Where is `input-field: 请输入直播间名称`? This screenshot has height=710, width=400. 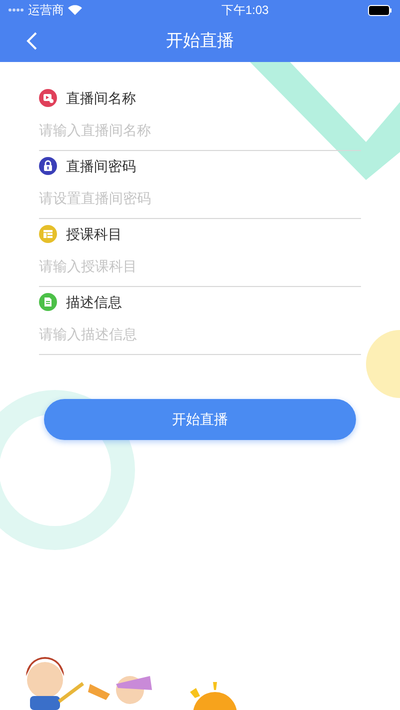
input-field: 请输入直播间名称 is located at coordinates (200, 130).